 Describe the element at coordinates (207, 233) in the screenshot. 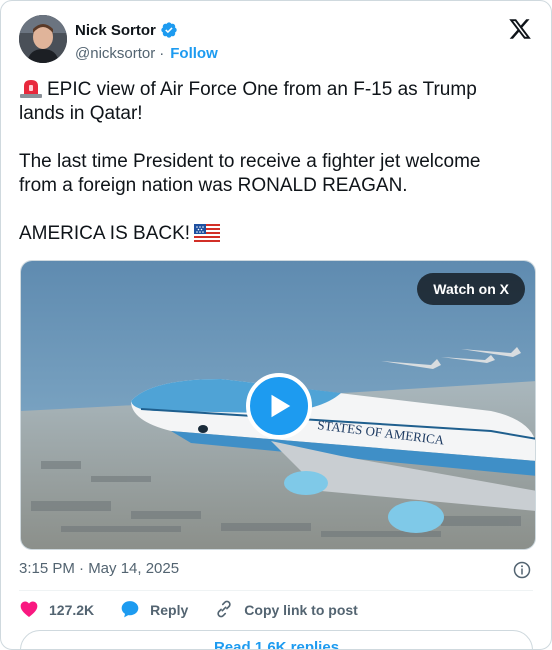

I see `us-flag-emoji-icon` at that location.